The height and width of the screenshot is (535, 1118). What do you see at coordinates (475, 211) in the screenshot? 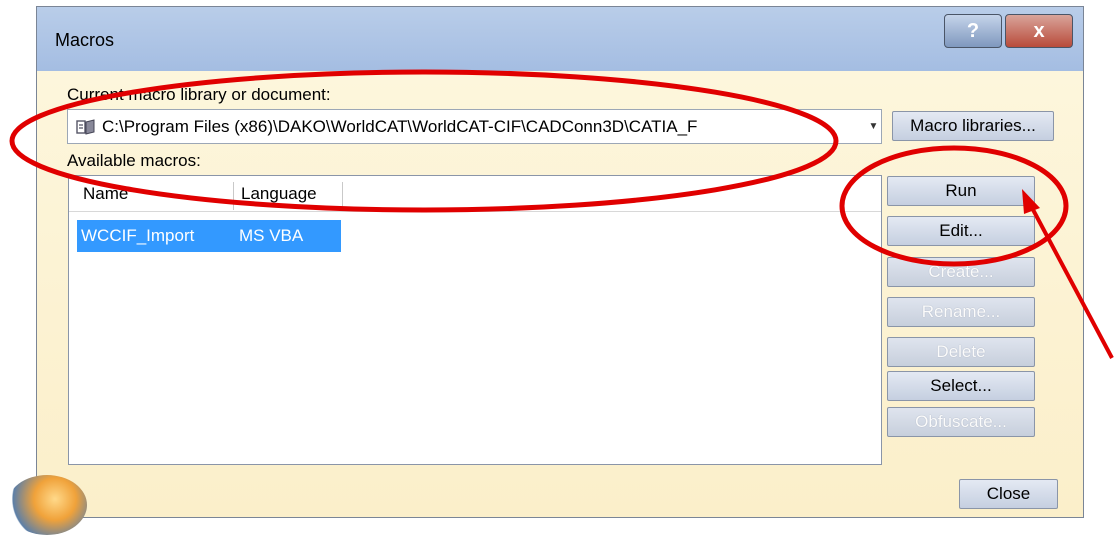
I see `header-separator` at bounding box center [475, 211].